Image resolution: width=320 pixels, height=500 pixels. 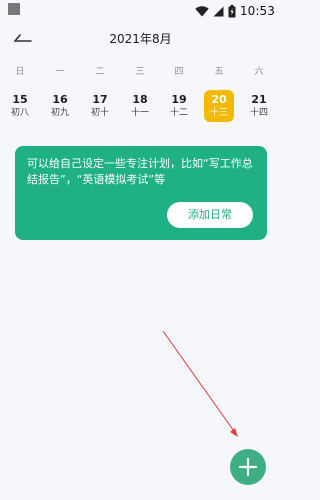 I want to click on date-number: 17, so click(x=100, y=99).